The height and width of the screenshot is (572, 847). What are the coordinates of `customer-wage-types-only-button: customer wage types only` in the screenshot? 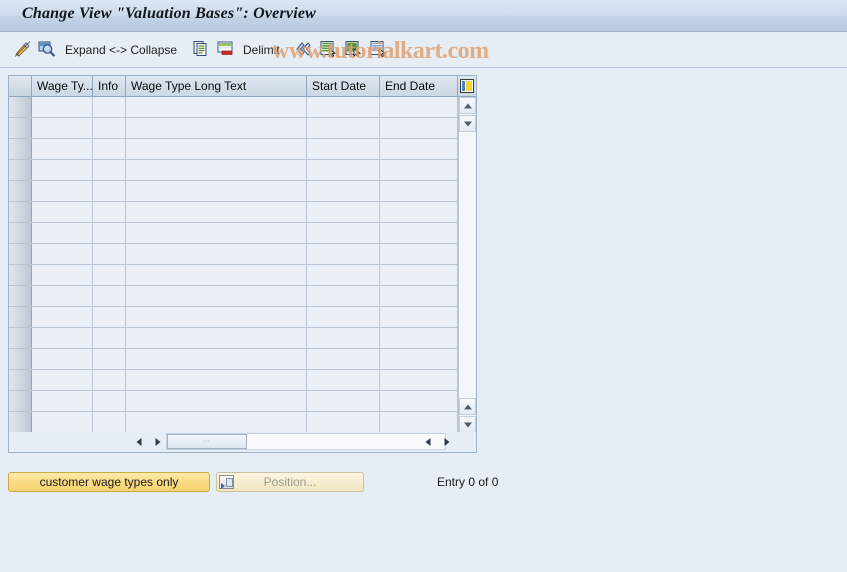 It's located at (109, 482).